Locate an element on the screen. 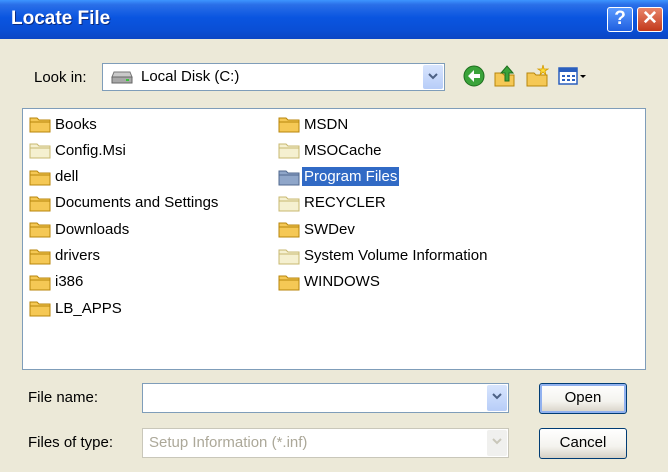 The height and width of the screenshot is (472, 668). folder-name: WINDOWS is located at coordinates (342, 282).